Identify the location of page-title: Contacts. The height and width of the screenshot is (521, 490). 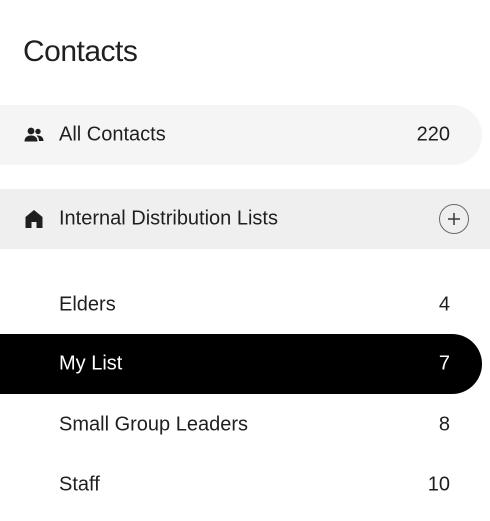
(80, 51).